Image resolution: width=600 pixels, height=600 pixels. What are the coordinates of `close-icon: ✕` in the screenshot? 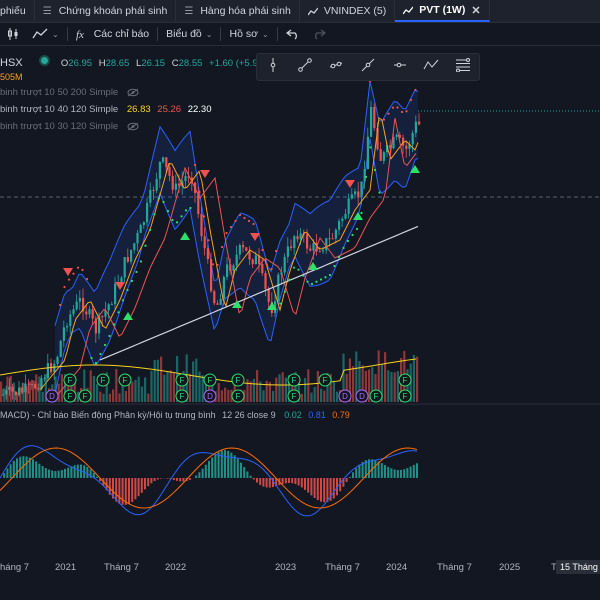 It's located at (475, 10).